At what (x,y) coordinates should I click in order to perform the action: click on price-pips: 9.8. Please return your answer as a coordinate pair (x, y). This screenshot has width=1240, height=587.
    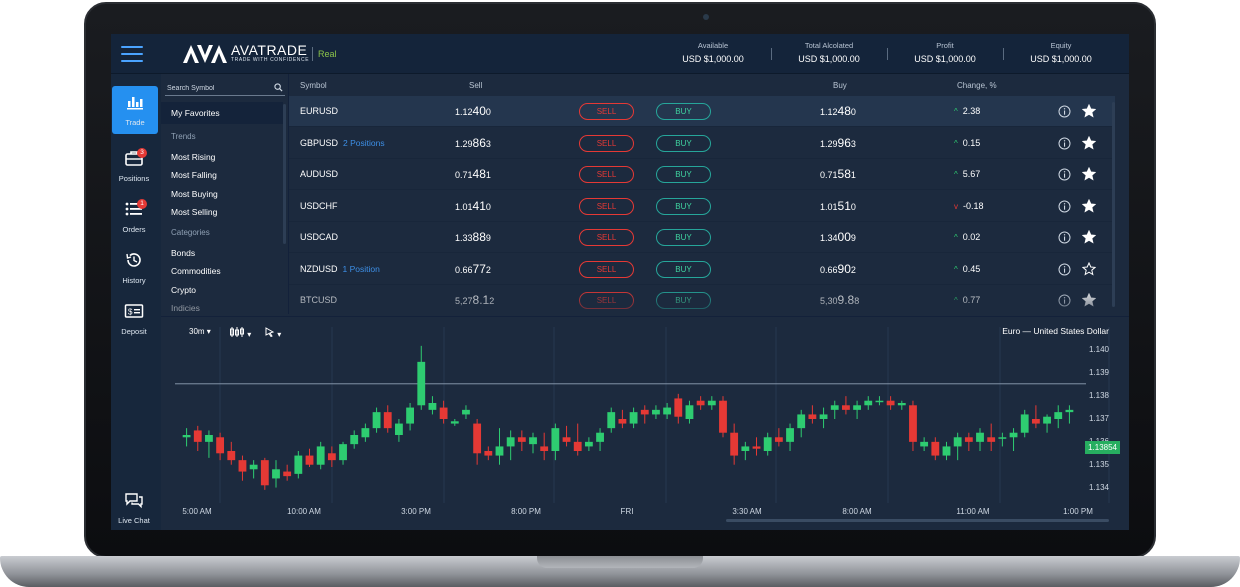
    Looking at the image, I should click on (846, 300).